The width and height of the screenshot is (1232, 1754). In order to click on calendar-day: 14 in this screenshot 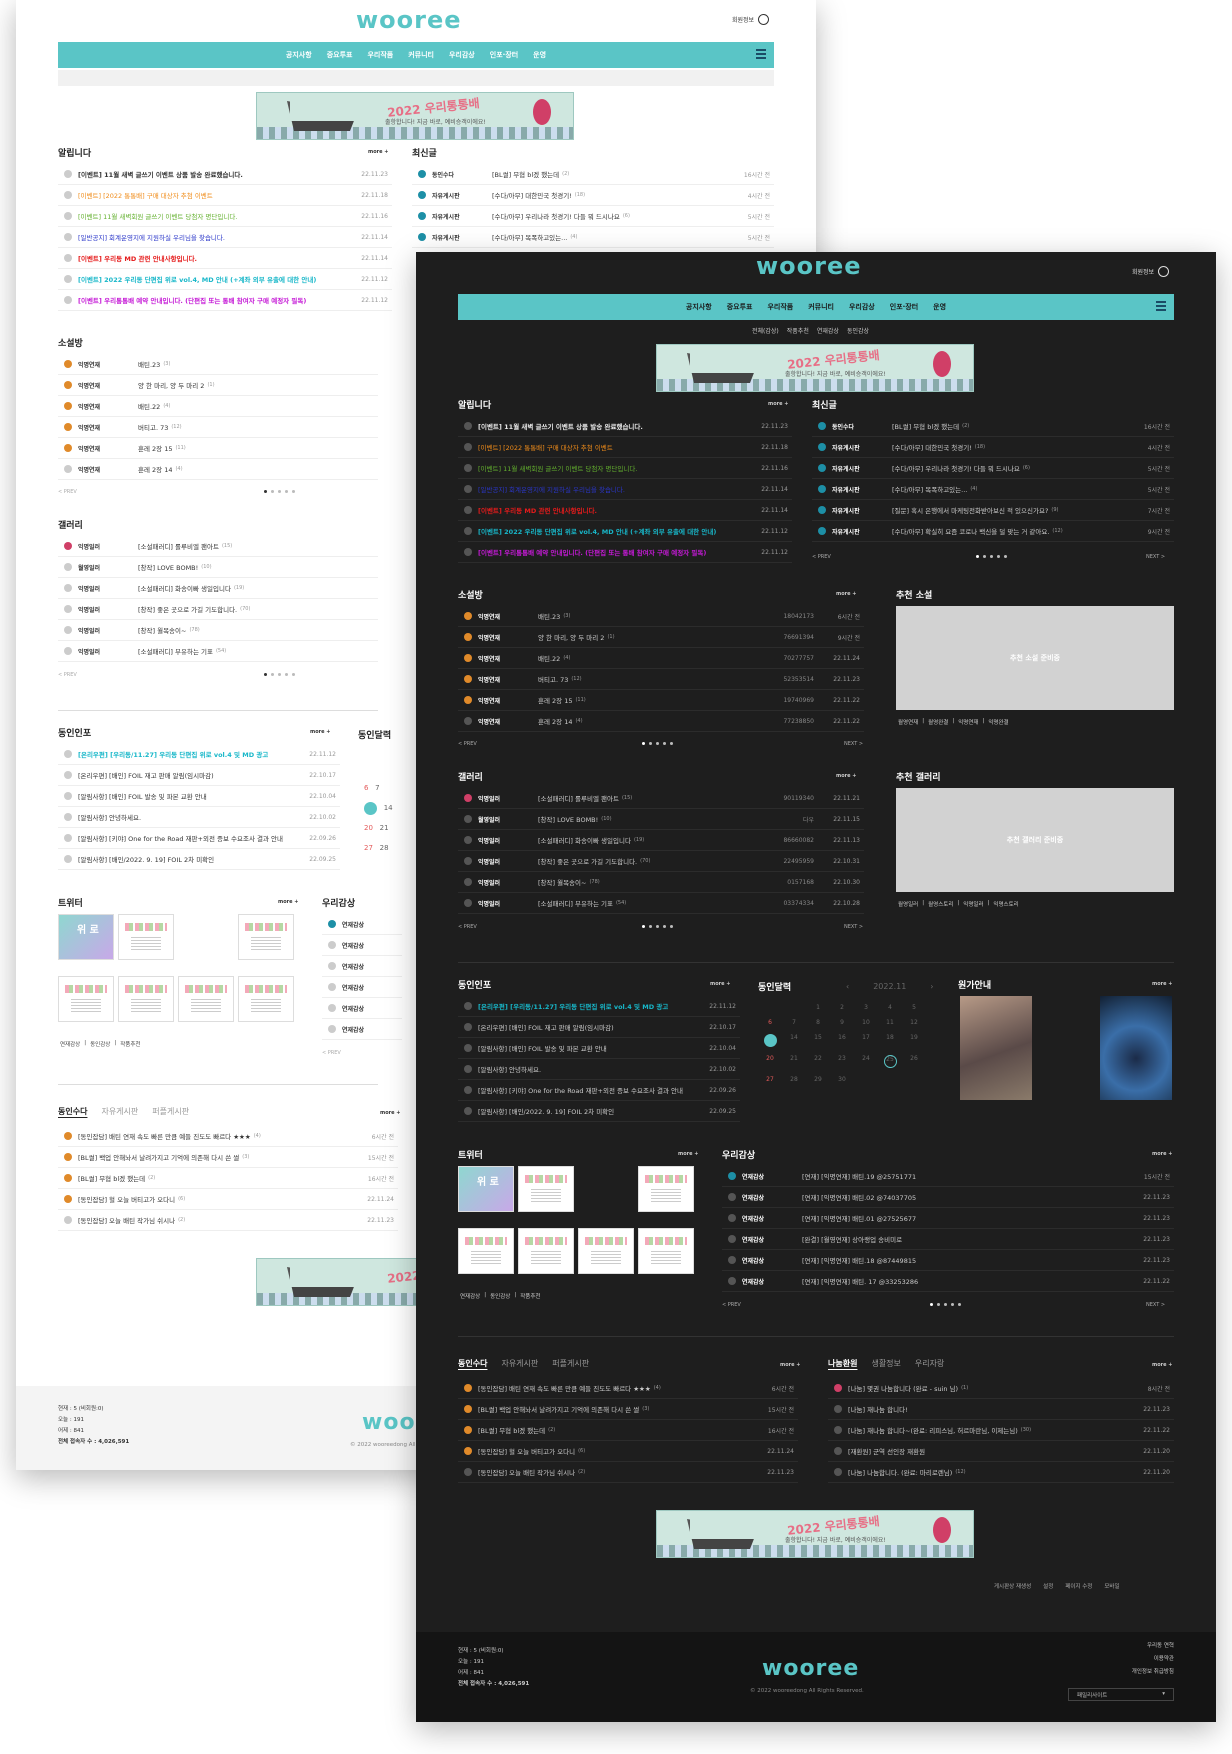, I will do `click(794, 1040)`.